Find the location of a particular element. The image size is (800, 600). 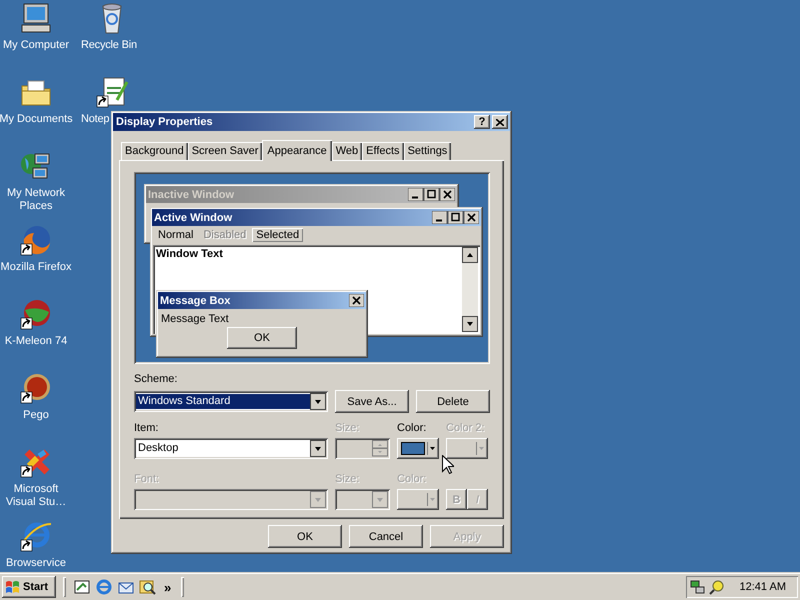

notepad-icon is located at coordinates (112, 92).